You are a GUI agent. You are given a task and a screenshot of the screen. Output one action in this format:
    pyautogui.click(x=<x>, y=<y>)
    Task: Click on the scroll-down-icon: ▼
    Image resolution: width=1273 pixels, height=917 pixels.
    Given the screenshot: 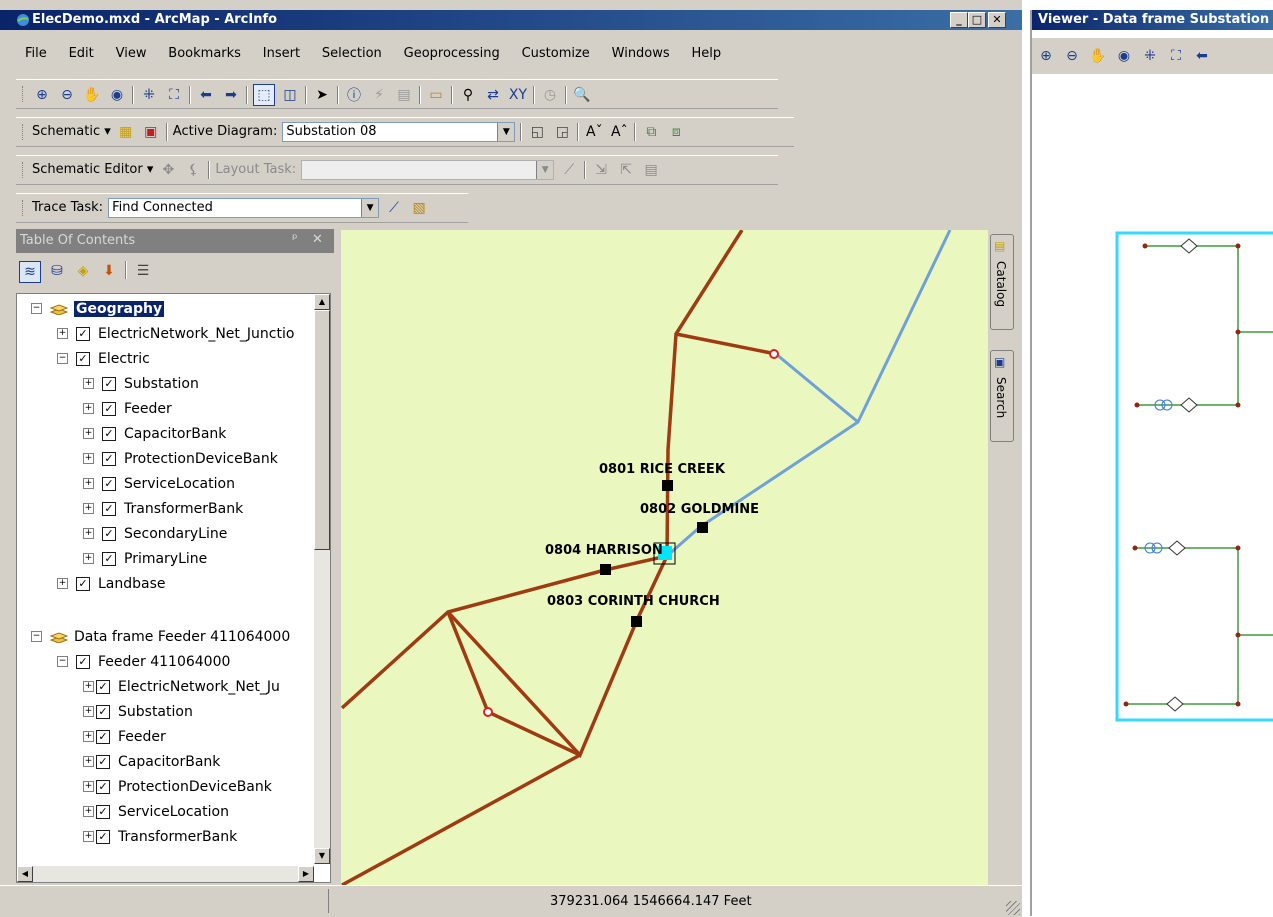 What is the action you would take?
    pyautogui.click(x=322, y=856)
    